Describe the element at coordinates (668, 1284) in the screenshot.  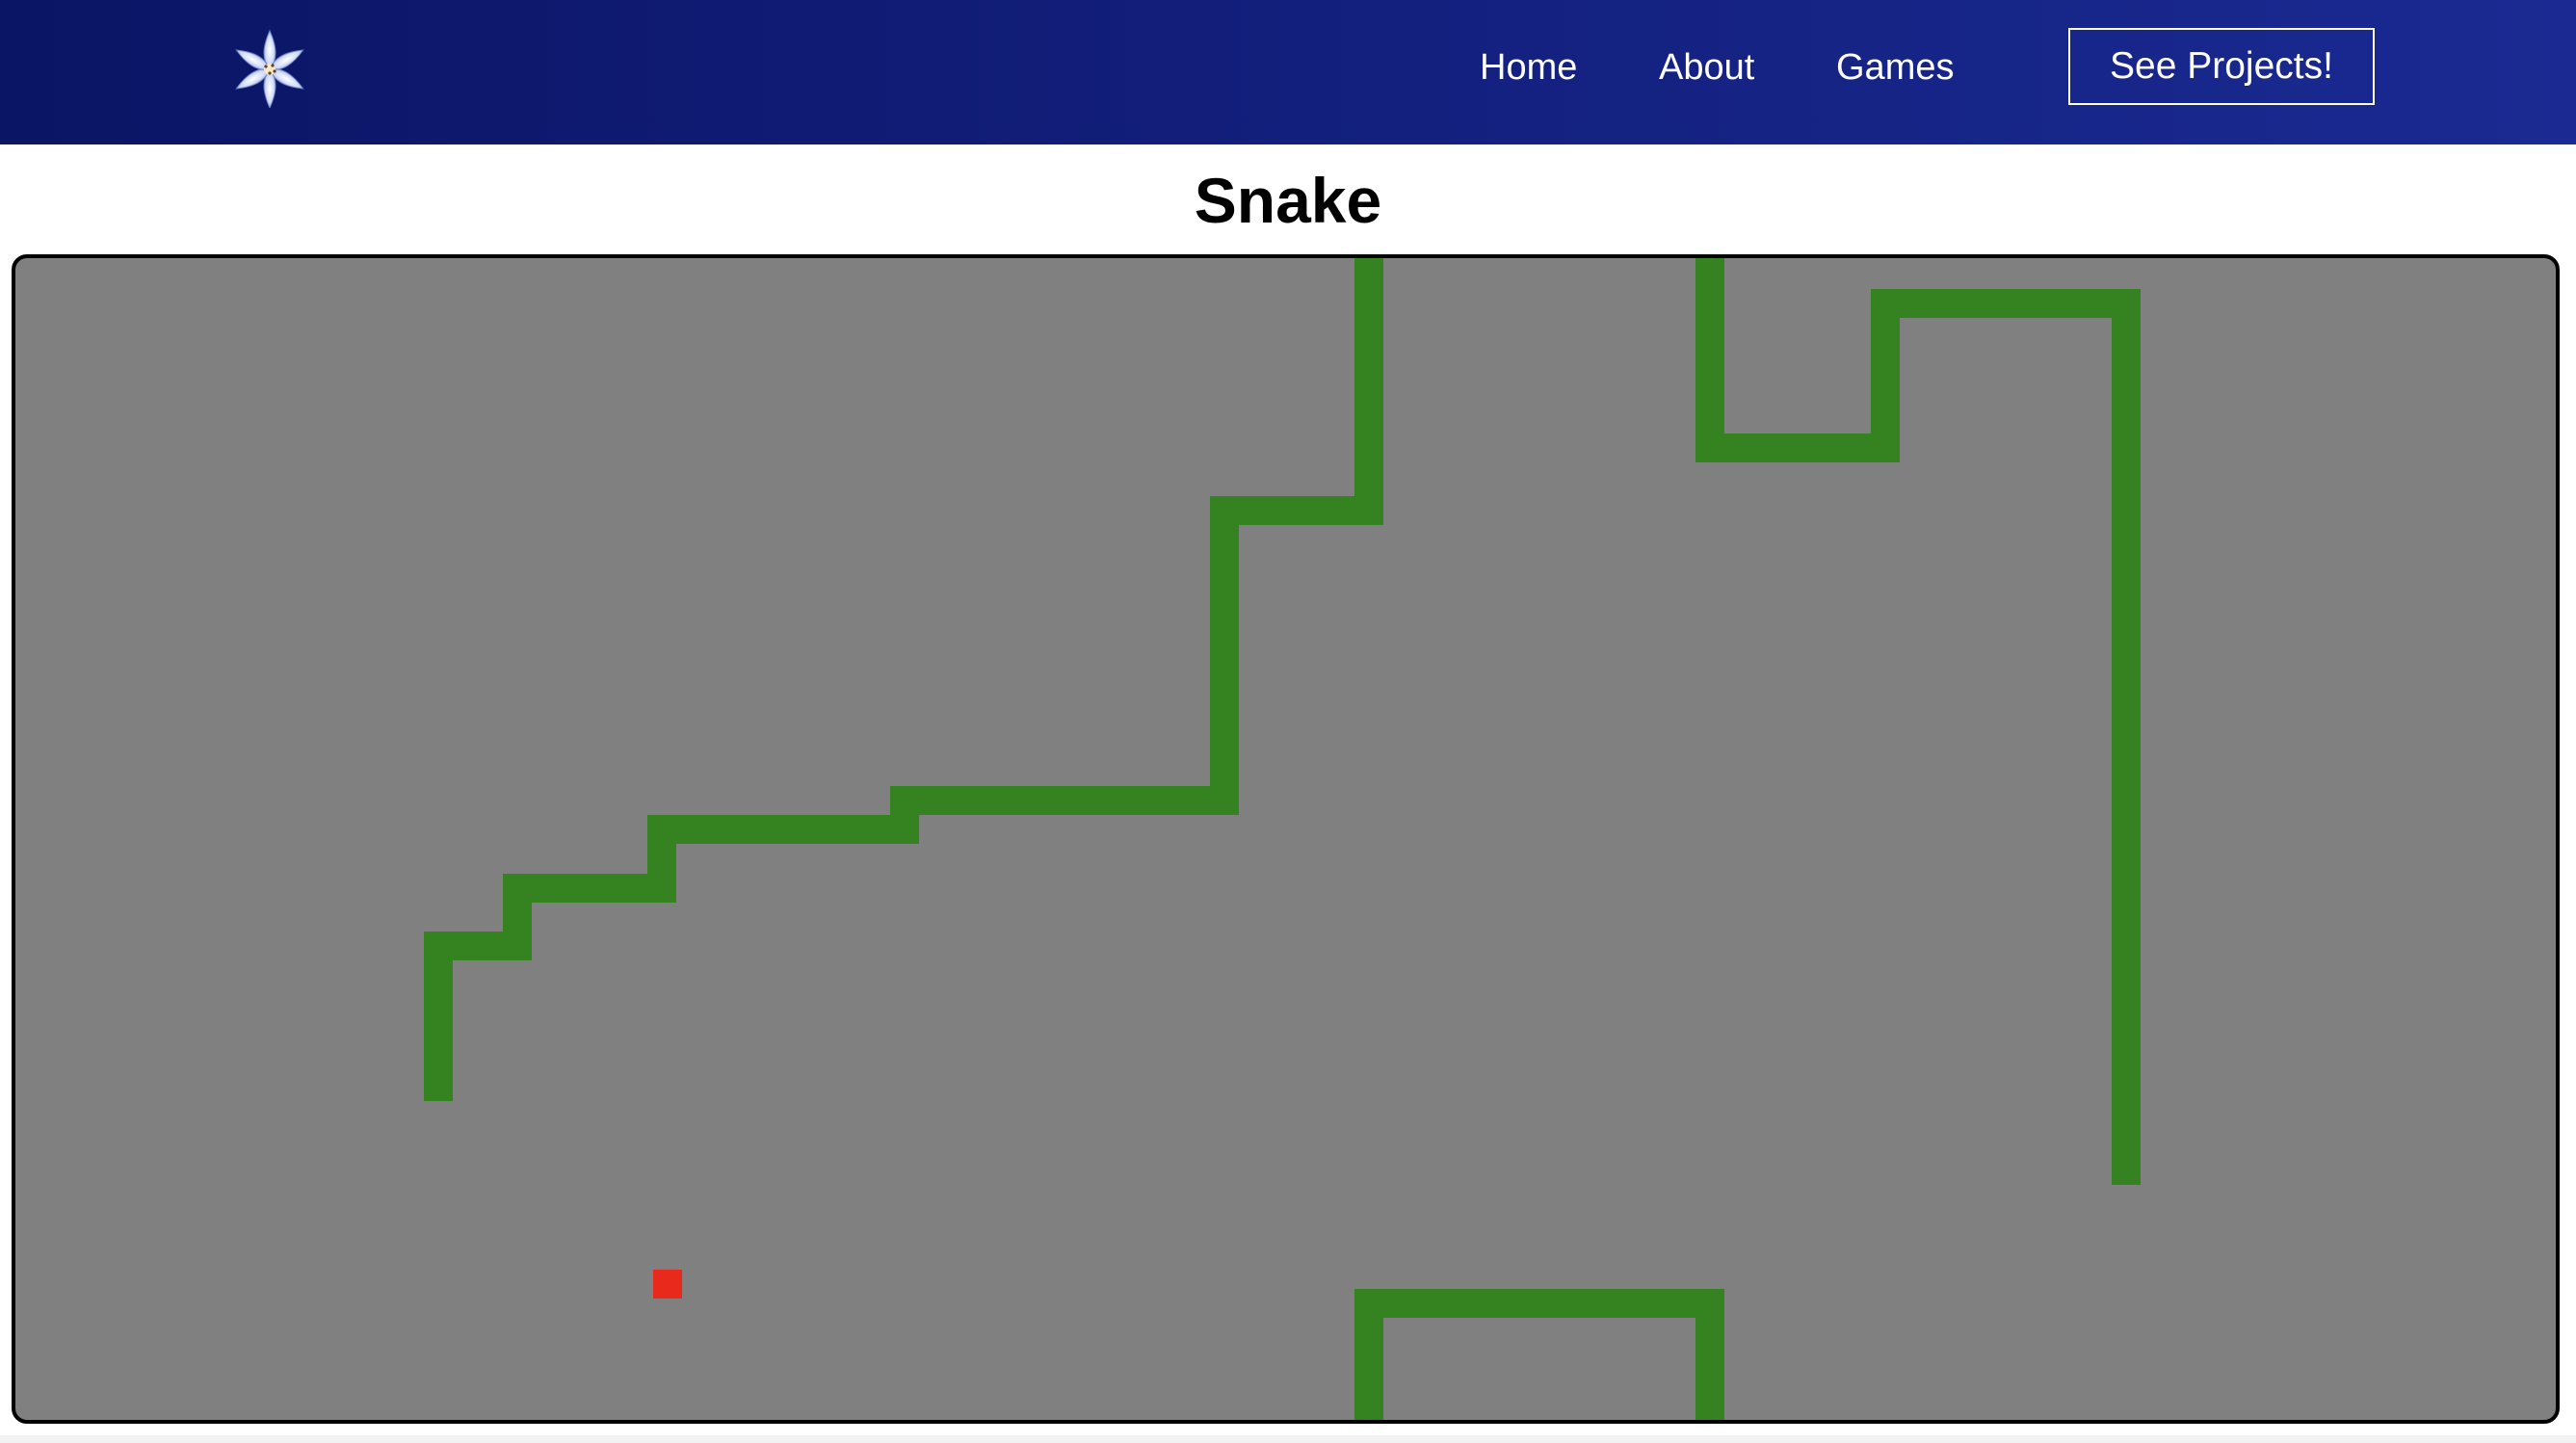
I see `food-pellet` at that location.